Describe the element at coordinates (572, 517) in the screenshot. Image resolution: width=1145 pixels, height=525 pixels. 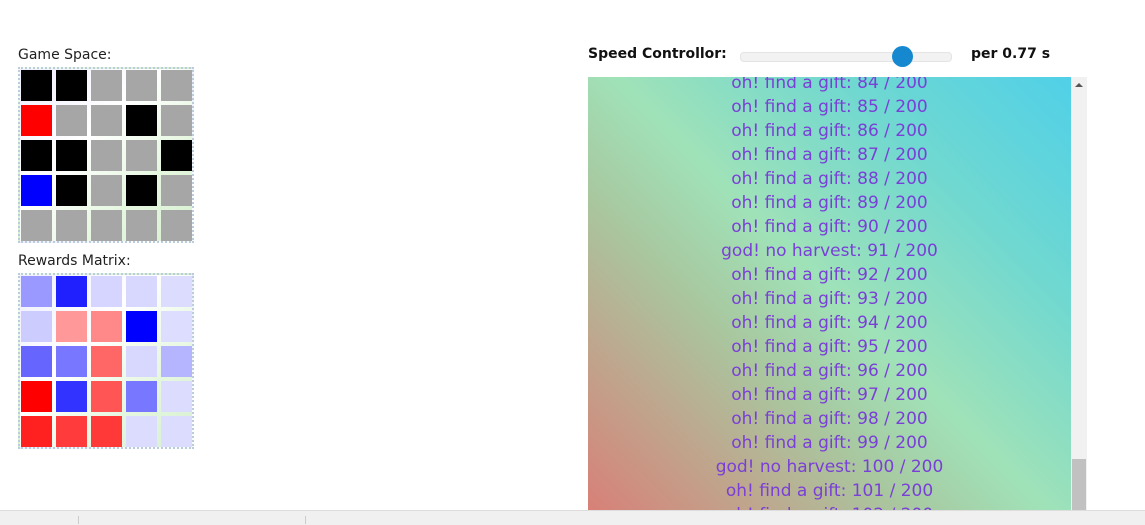
I see `status-bar` at that location.